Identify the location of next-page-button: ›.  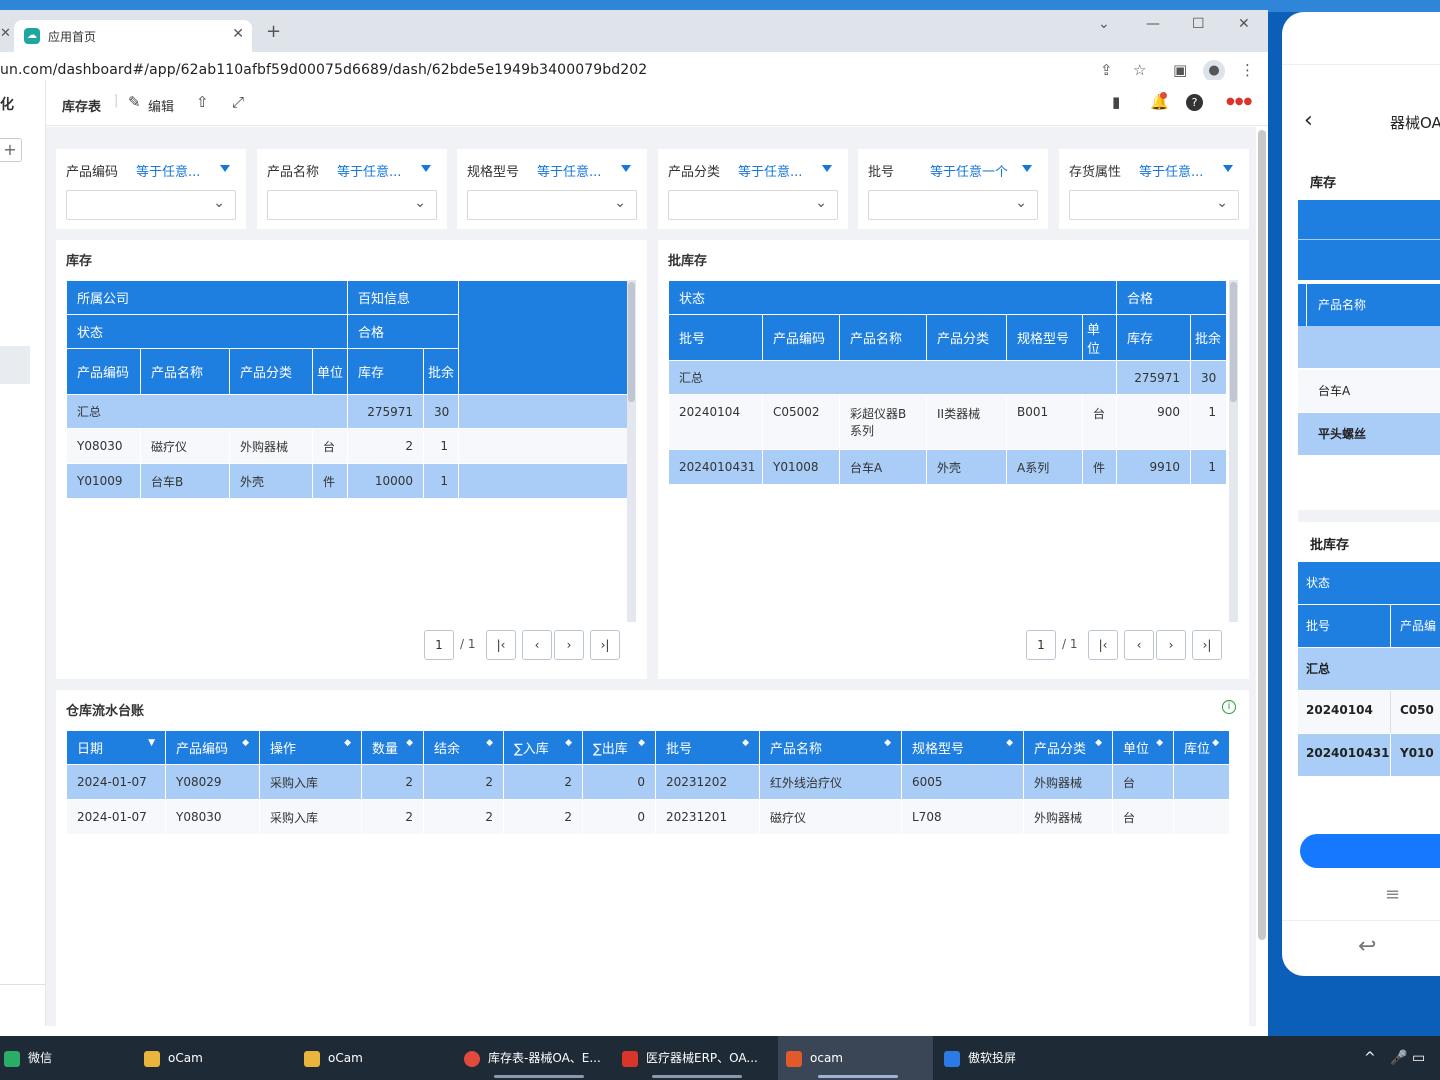
(1171, 645).